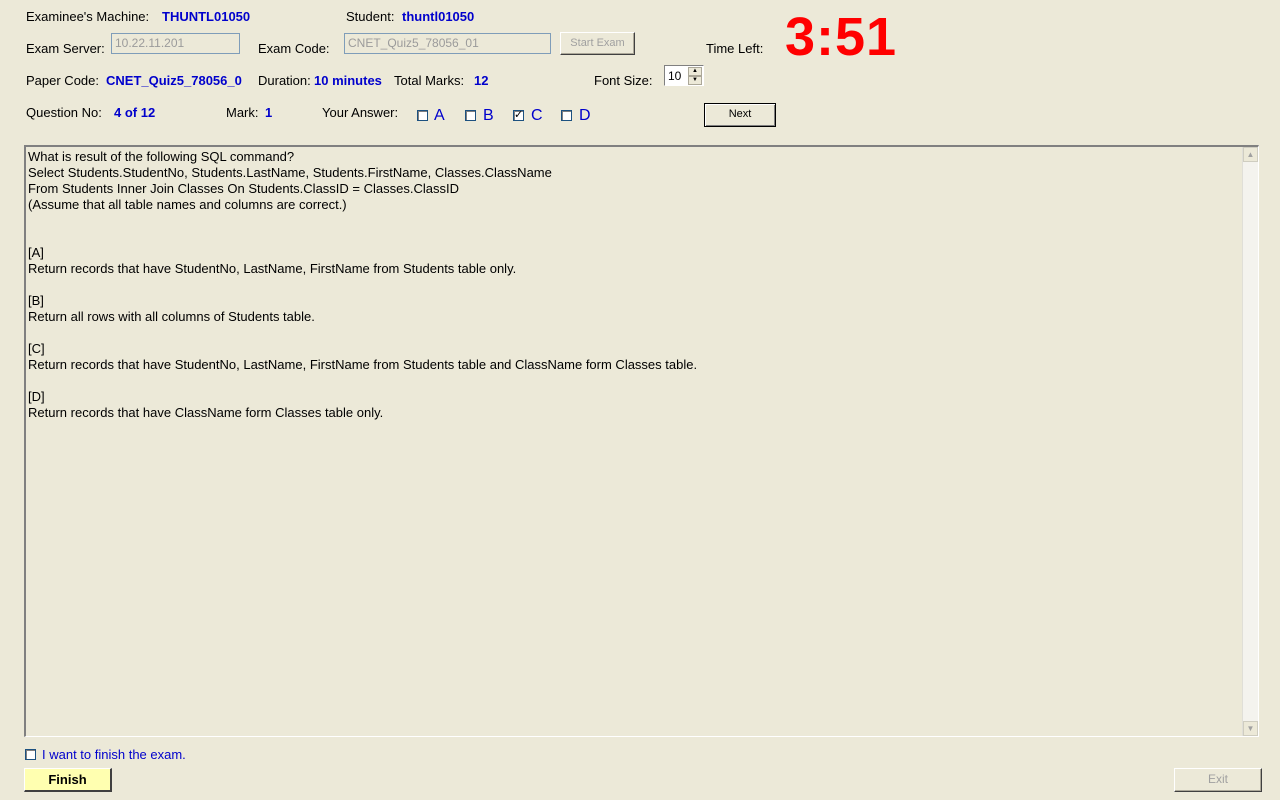 This screenshot has width=1280, height=800. Describe the element at coordinates (135, 112) in the screenshot. I see `question-no-value: 4 of 12` at that location.